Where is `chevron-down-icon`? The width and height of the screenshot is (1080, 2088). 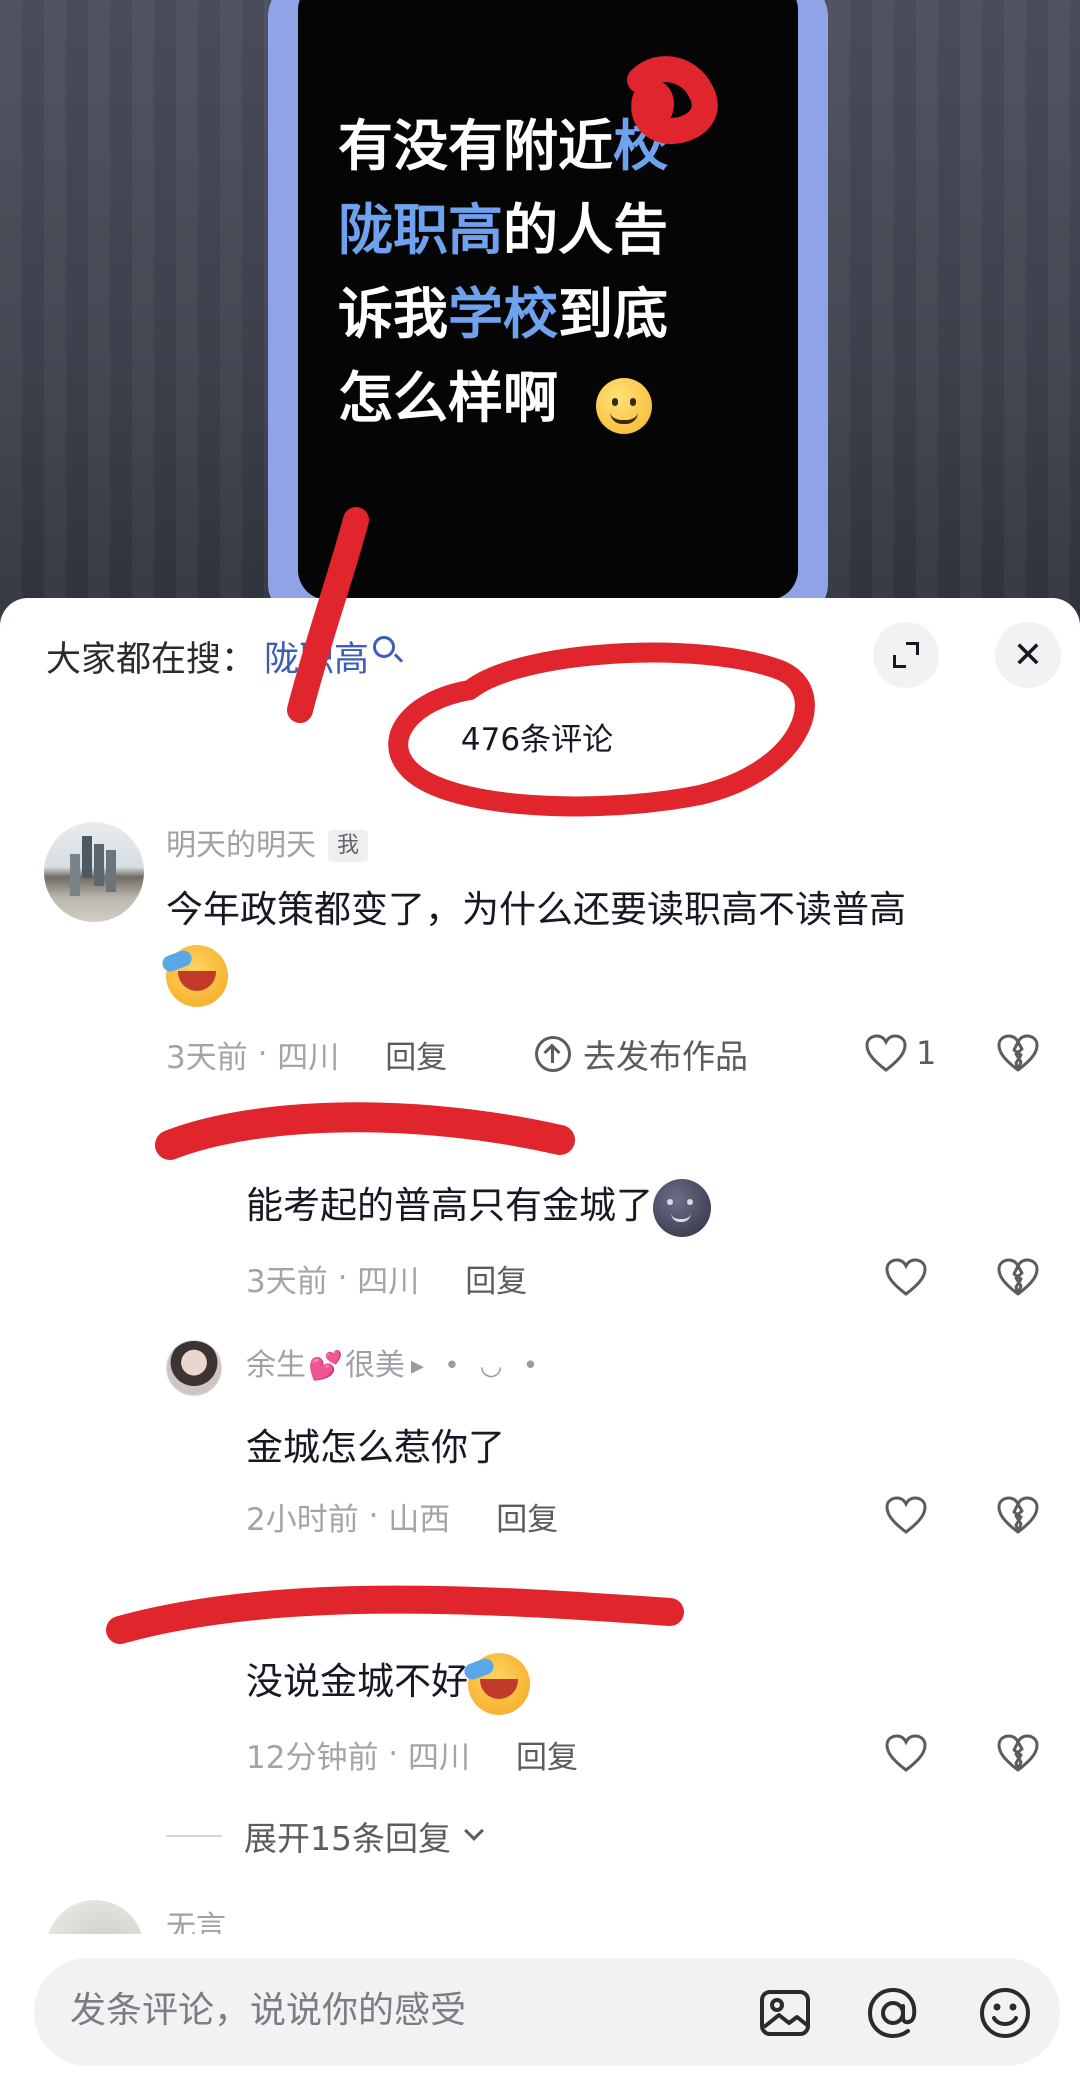
chevron-down-icon is located at coordinates (474, 1831).